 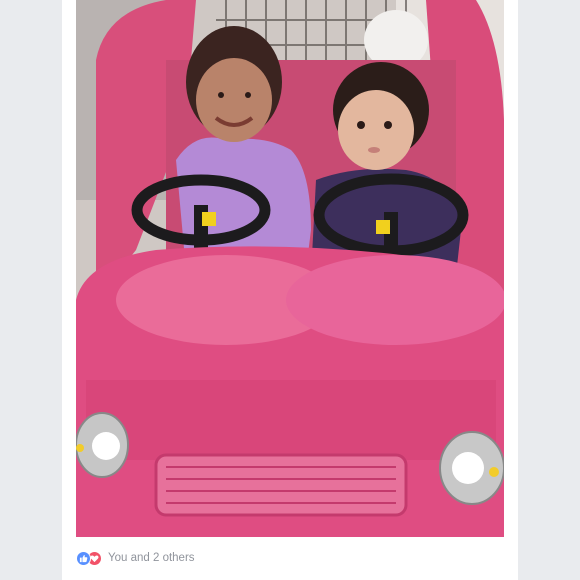 What do you see at coordinates (151, 558) in the screenshot?
I see `reaction-count: You and 2 others` at bounding box center [151, 558].